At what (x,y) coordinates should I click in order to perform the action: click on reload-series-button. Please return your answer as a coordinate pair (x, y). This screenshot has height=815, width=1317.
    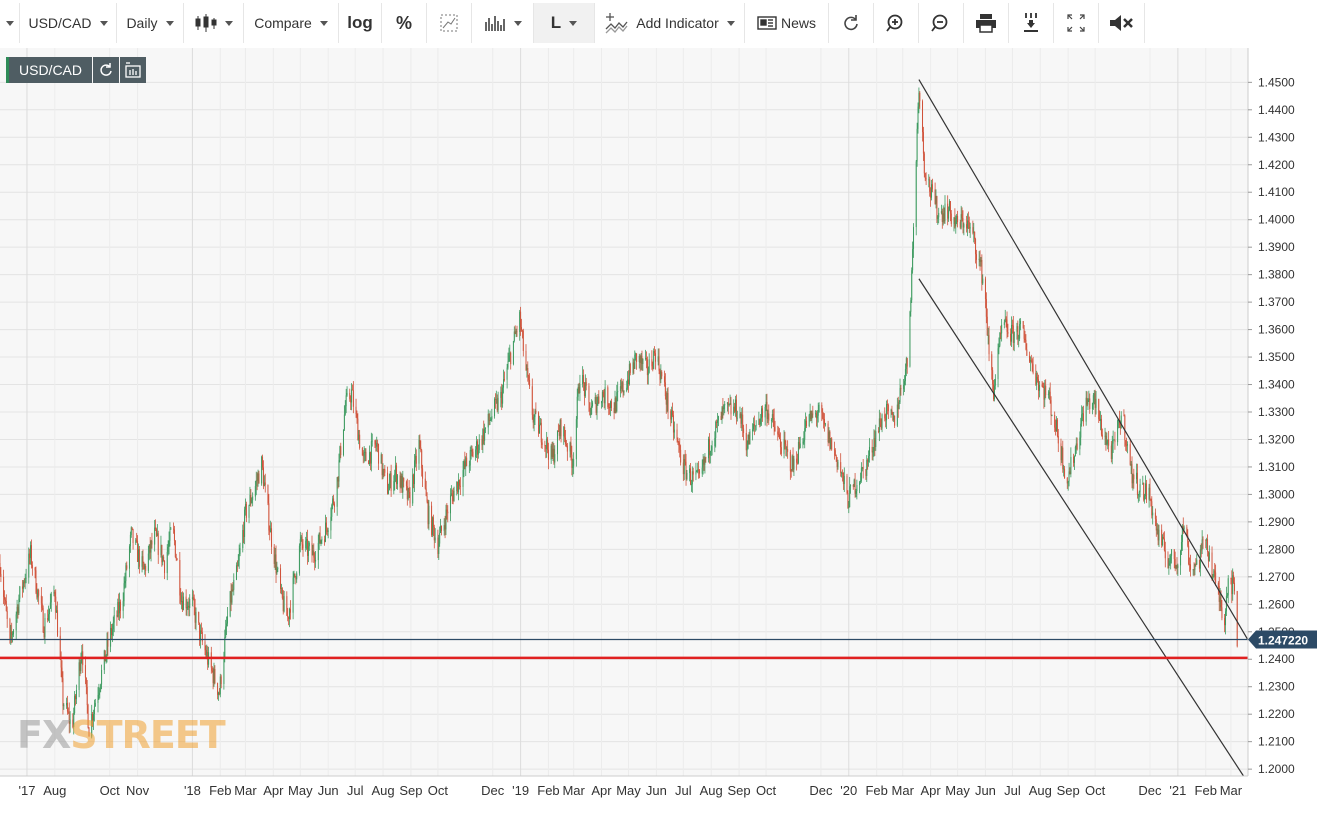
    Looking at the image, I should click on (106, 70).